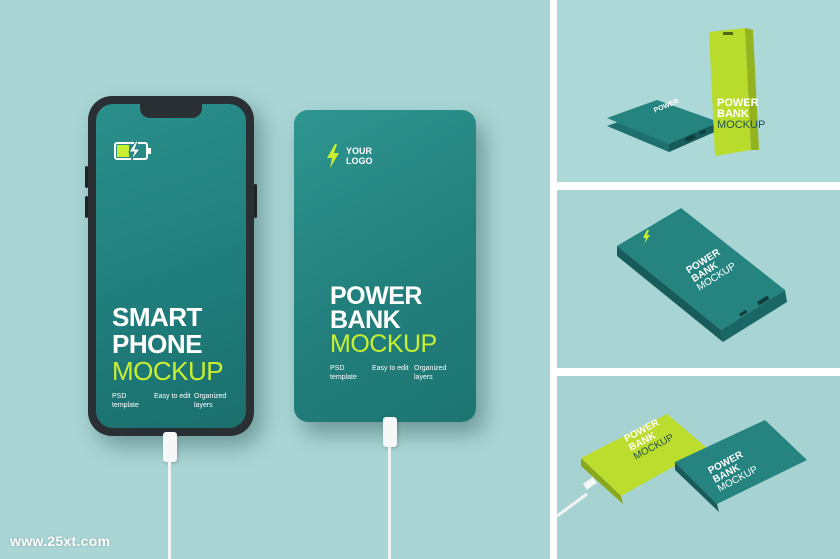 The width and height of the screenshot is (840, 559). Describe the element at coordinates (210, 401) in the screenshot. I see `phone-feature: Organized layers` at that location.